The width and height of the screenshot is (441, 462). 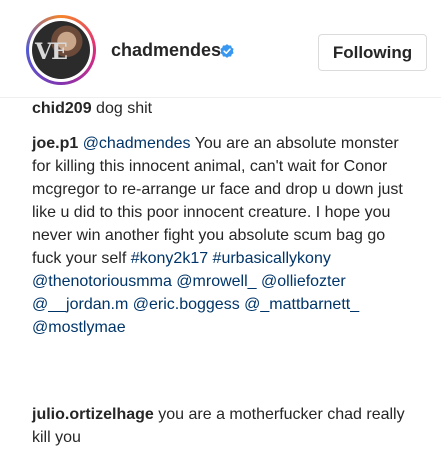 What do you see at coordinates (372, 52) in the screenshot?
I see `following-button: Following` at bounding box center [372, 52].